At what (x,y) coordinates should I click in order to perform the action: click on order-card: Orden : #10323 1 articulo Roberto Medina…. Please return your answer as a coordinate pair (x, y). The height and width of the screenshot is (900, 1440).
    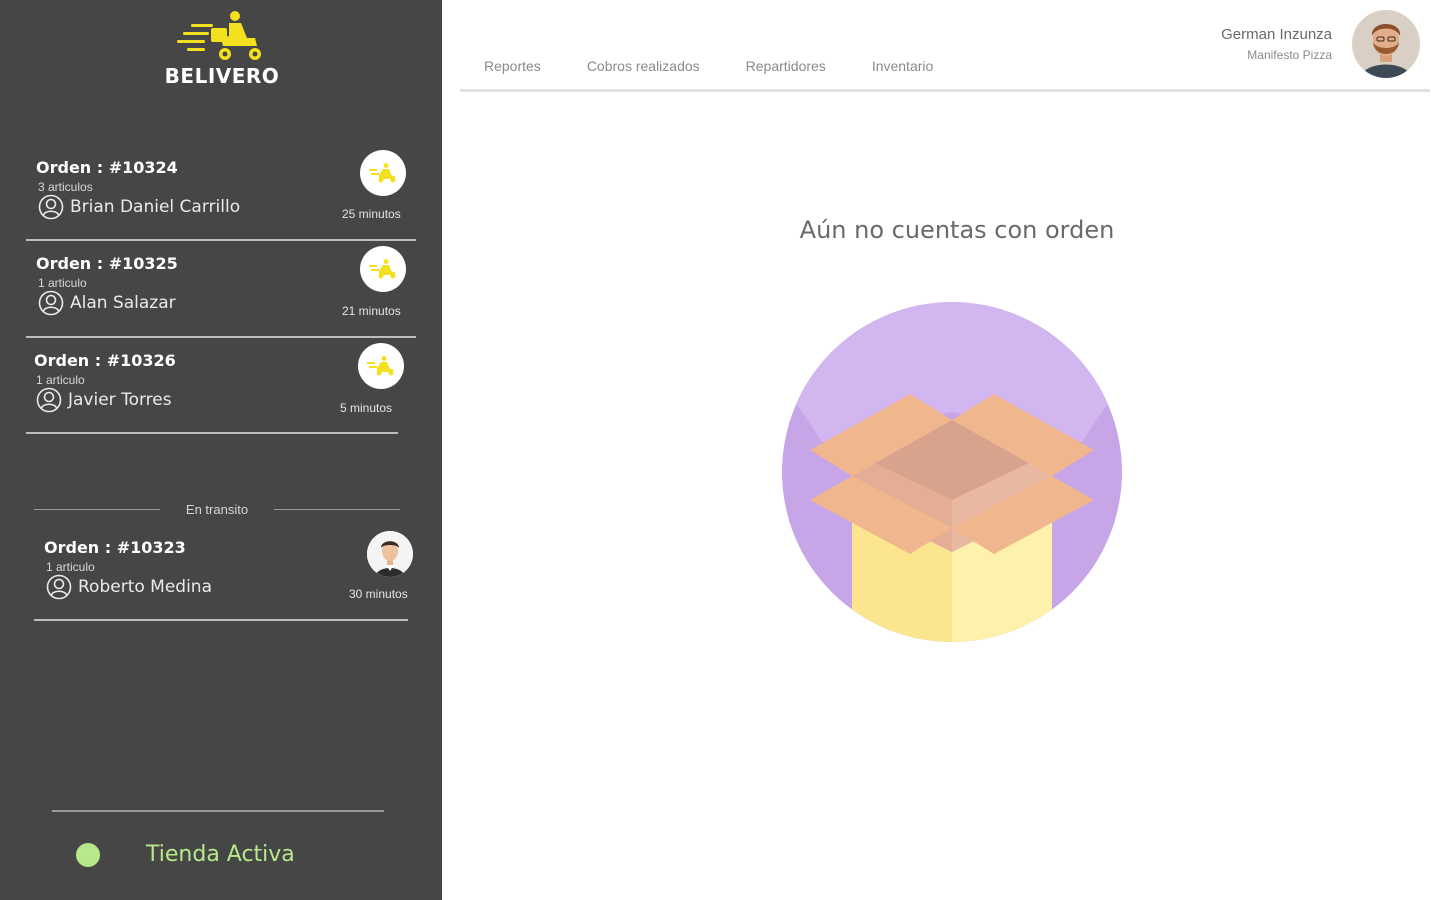
    Looking at the image, I should click on (240, 580).